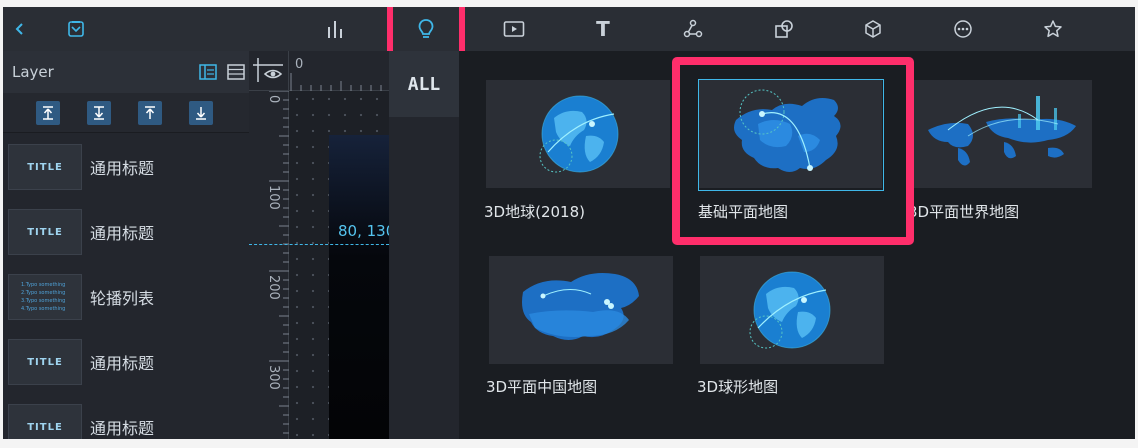  Describe the element at coordinates (273, 287) in the screenshot. I see `ruler-label: 200` at that location.